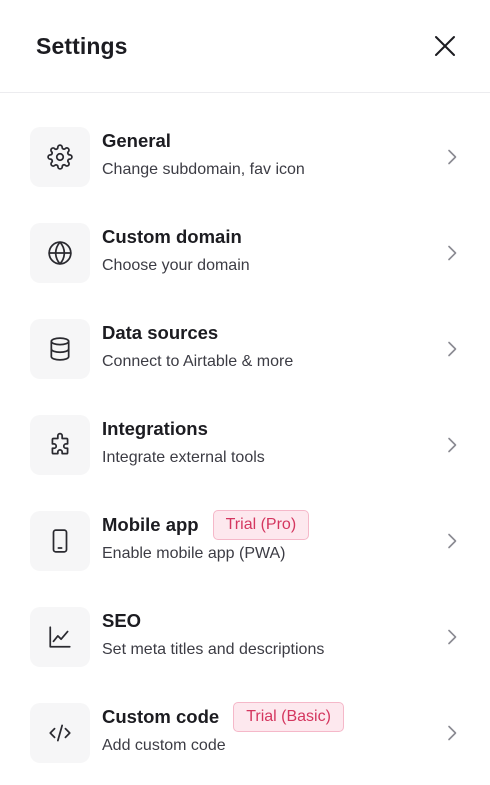  What do you see at coordinates (261, 525) in the screenshot?
I see `trial-badge: Trial (Pro)` at bounding box center [261, 525].